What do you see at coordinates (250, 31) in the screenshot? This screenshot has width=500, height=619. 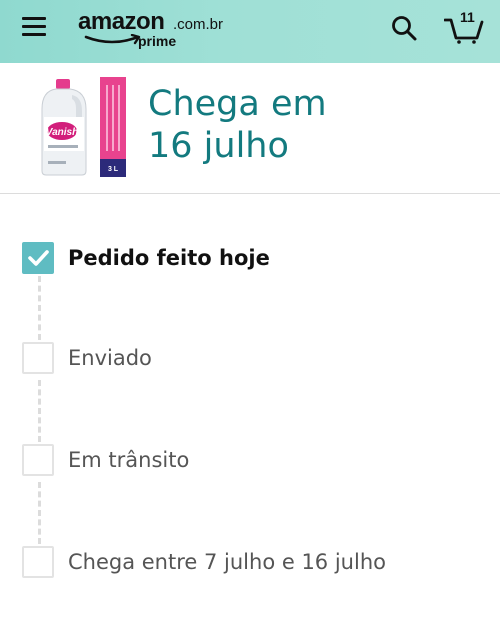 I see `top-bar: amazon .com.br prime 11` at bounding box center [250, 31].